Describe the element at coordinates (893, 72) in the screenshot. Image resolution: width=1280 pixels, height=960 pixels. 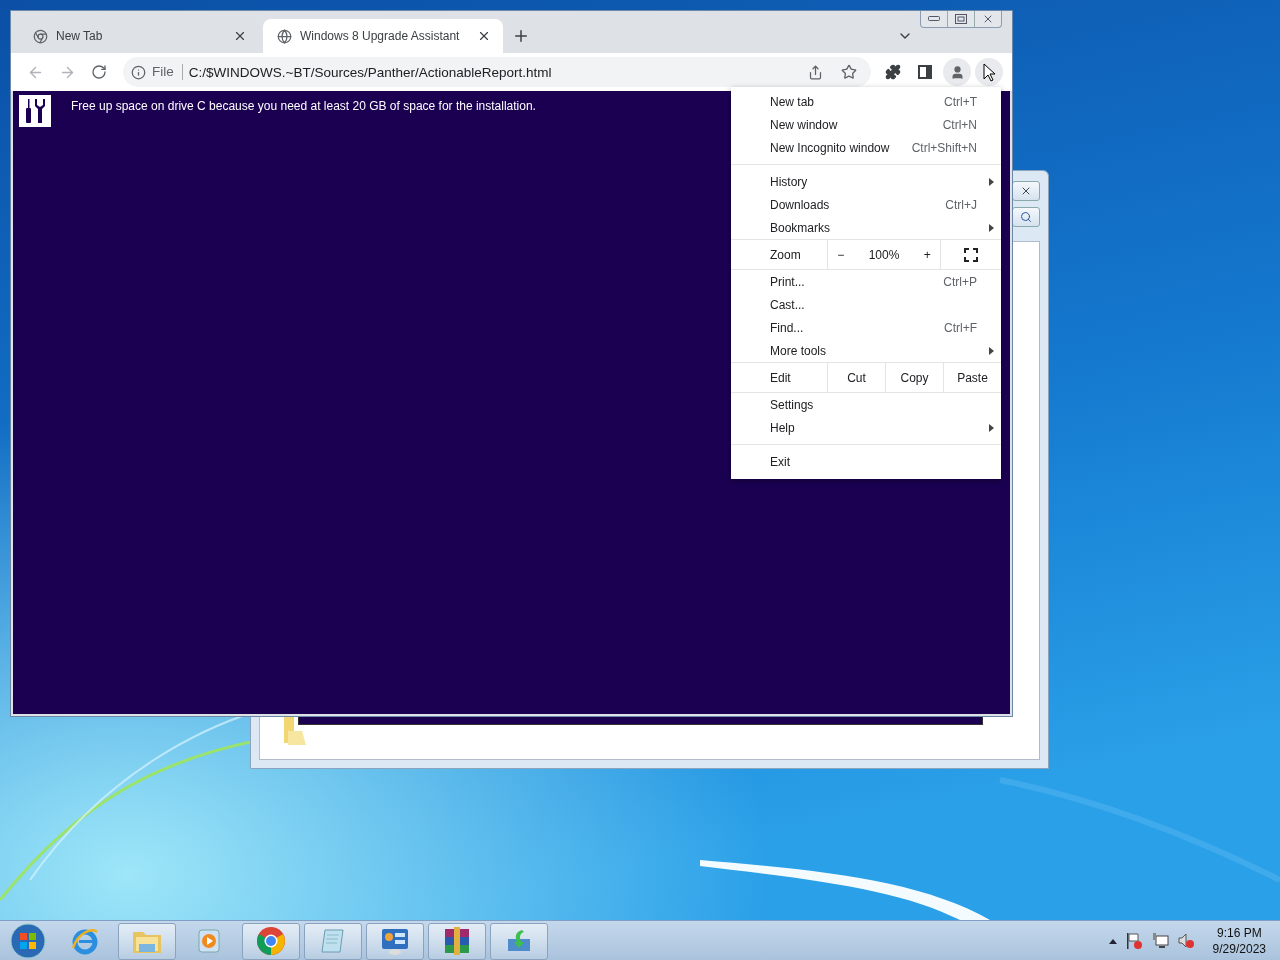
I see `puzzle-icon` at that location.